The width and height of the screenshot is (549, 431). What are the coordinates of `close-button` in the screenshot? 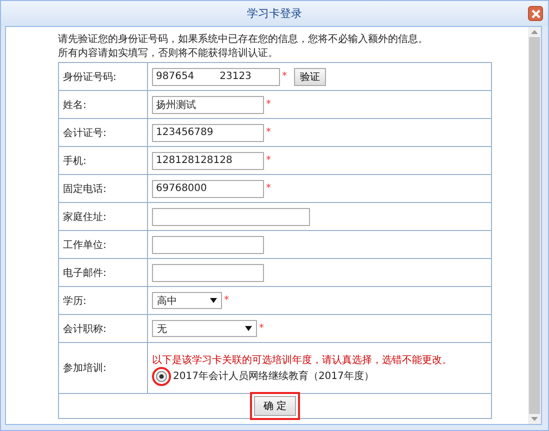 It's located at (535, 13).